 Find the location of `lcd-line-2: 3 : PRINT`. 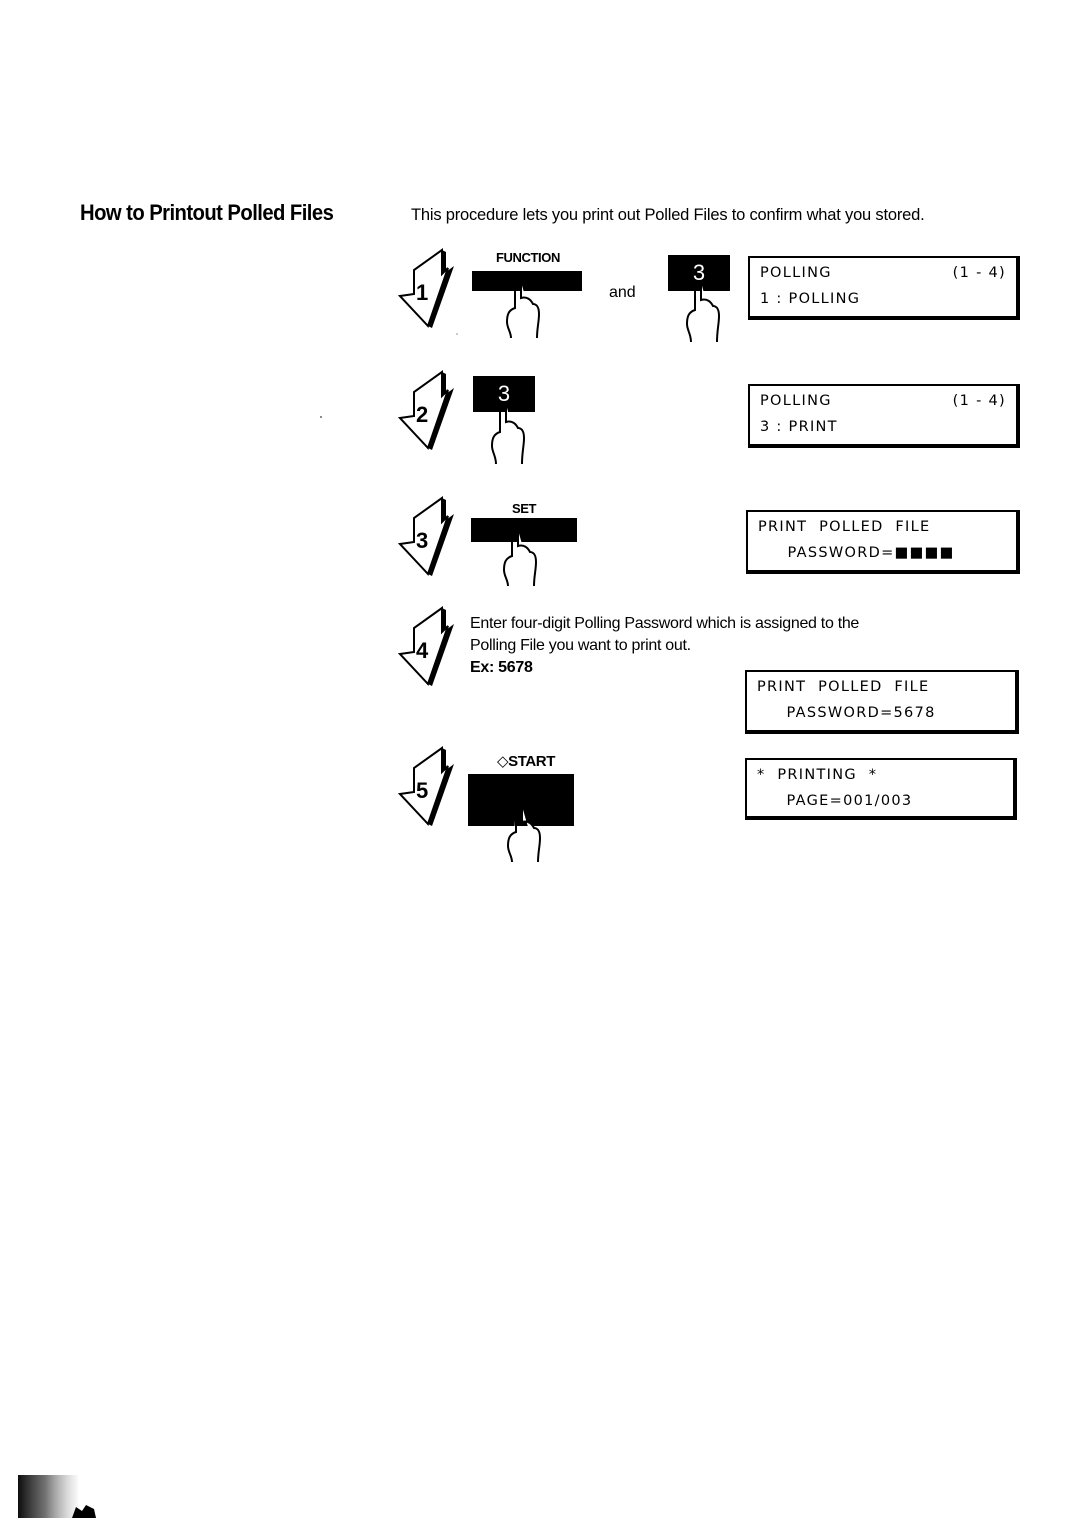

lcd-line-2: 3 : PRINT is located at coordinates (799, 427).